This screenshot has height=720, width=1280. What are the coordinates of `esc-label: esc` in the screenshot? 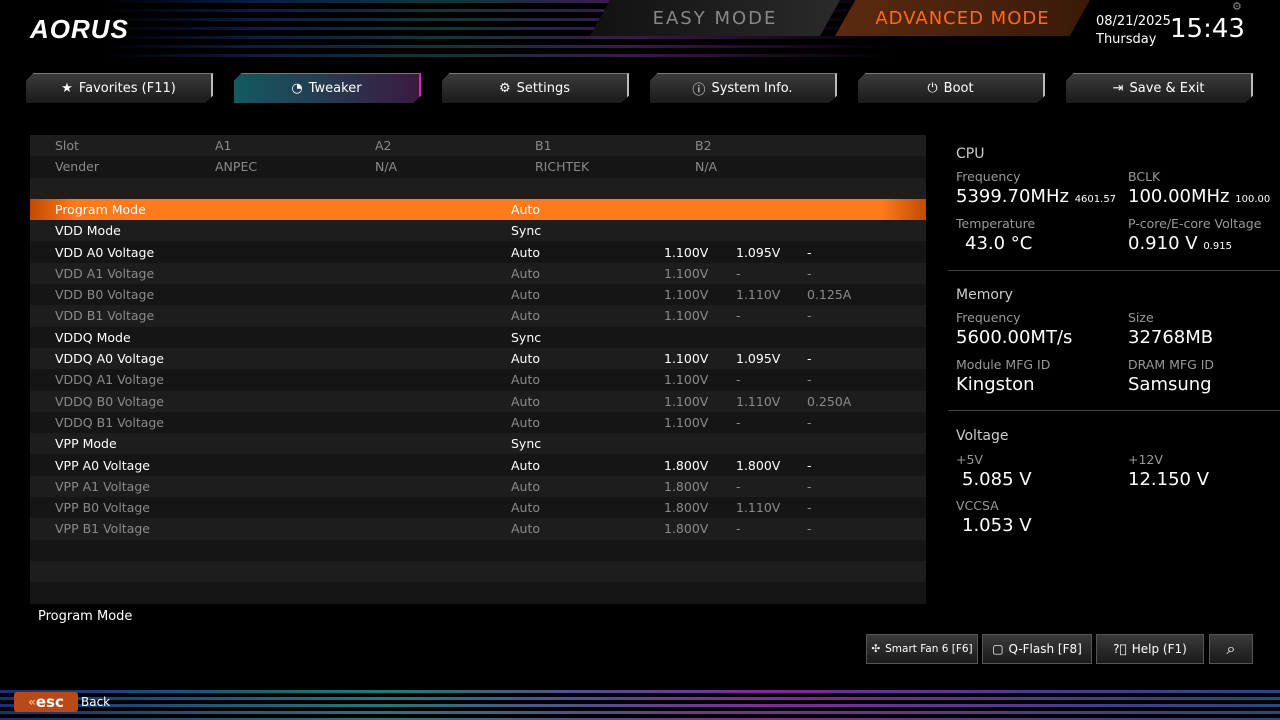 It's located at (49, 702).